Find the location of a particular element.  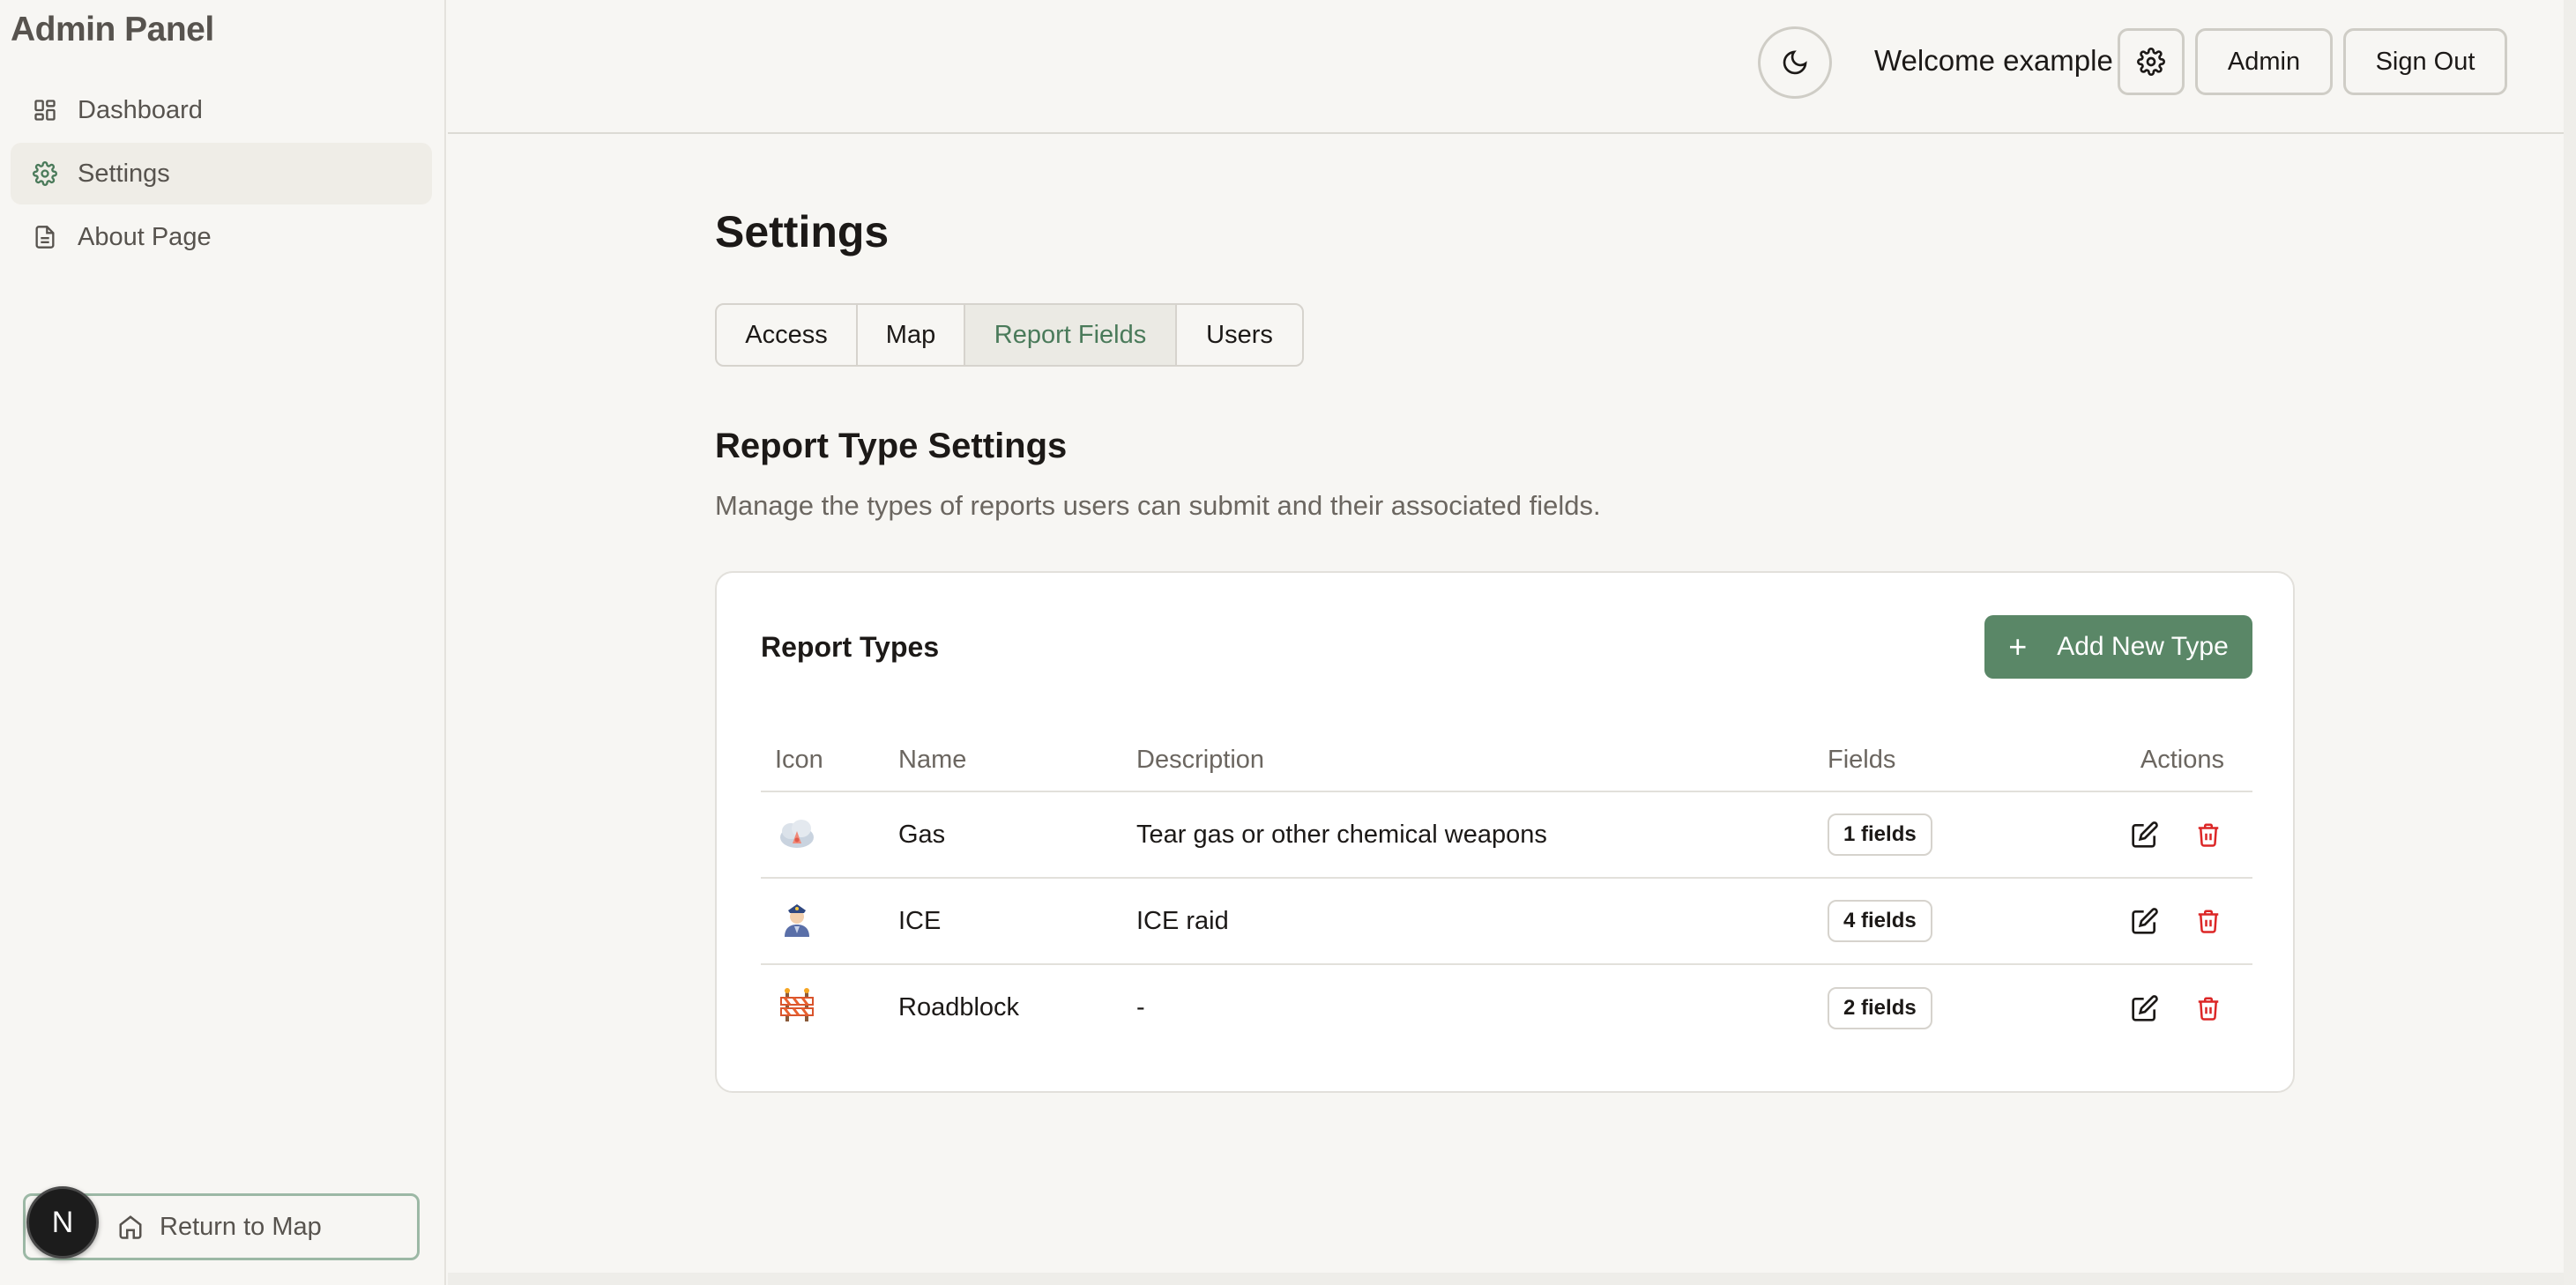

page-title: Settings is located at coordinates (803, 231).